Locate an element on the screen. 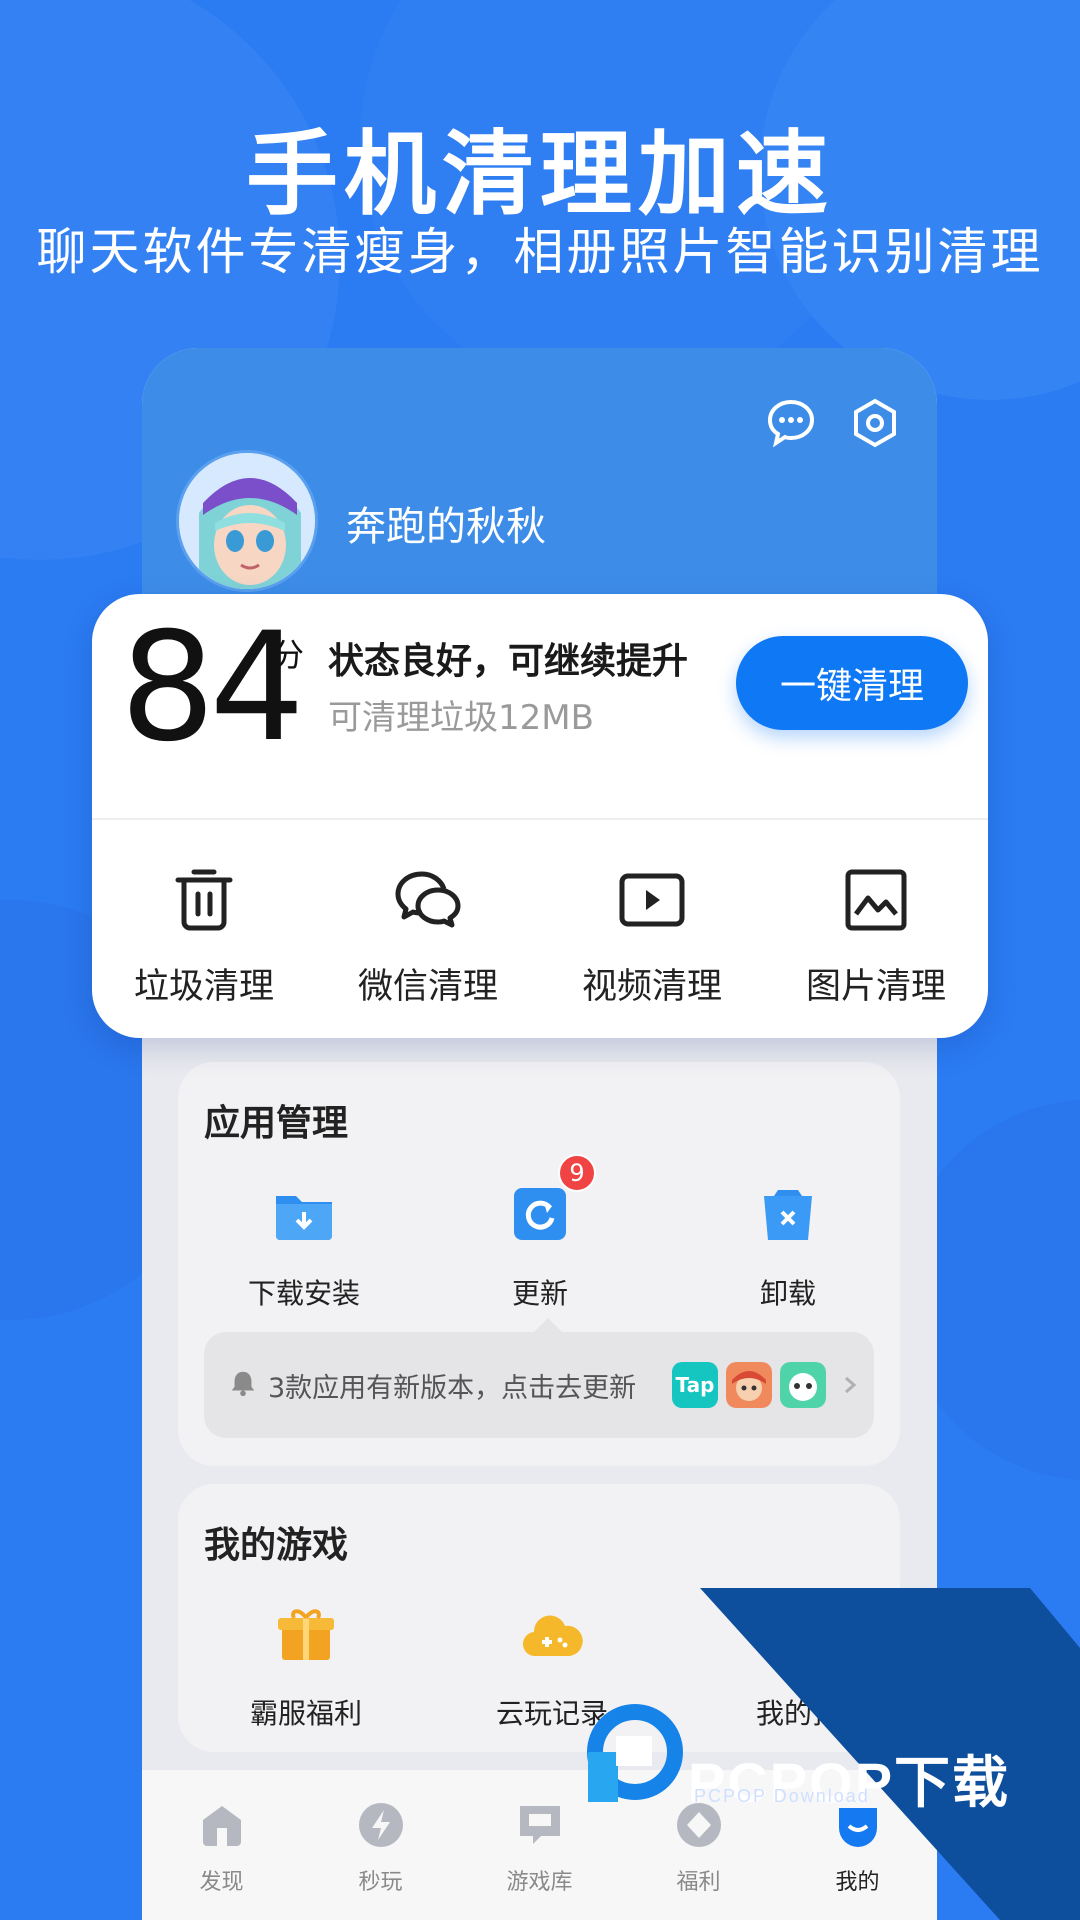 This screenshot has width=1080, height=1920. app-management-card: 应用管理 下载安装 9 更新 卸载 3款应用有新版本，点击去更新 Tap is located at coordinates (539, 1264).